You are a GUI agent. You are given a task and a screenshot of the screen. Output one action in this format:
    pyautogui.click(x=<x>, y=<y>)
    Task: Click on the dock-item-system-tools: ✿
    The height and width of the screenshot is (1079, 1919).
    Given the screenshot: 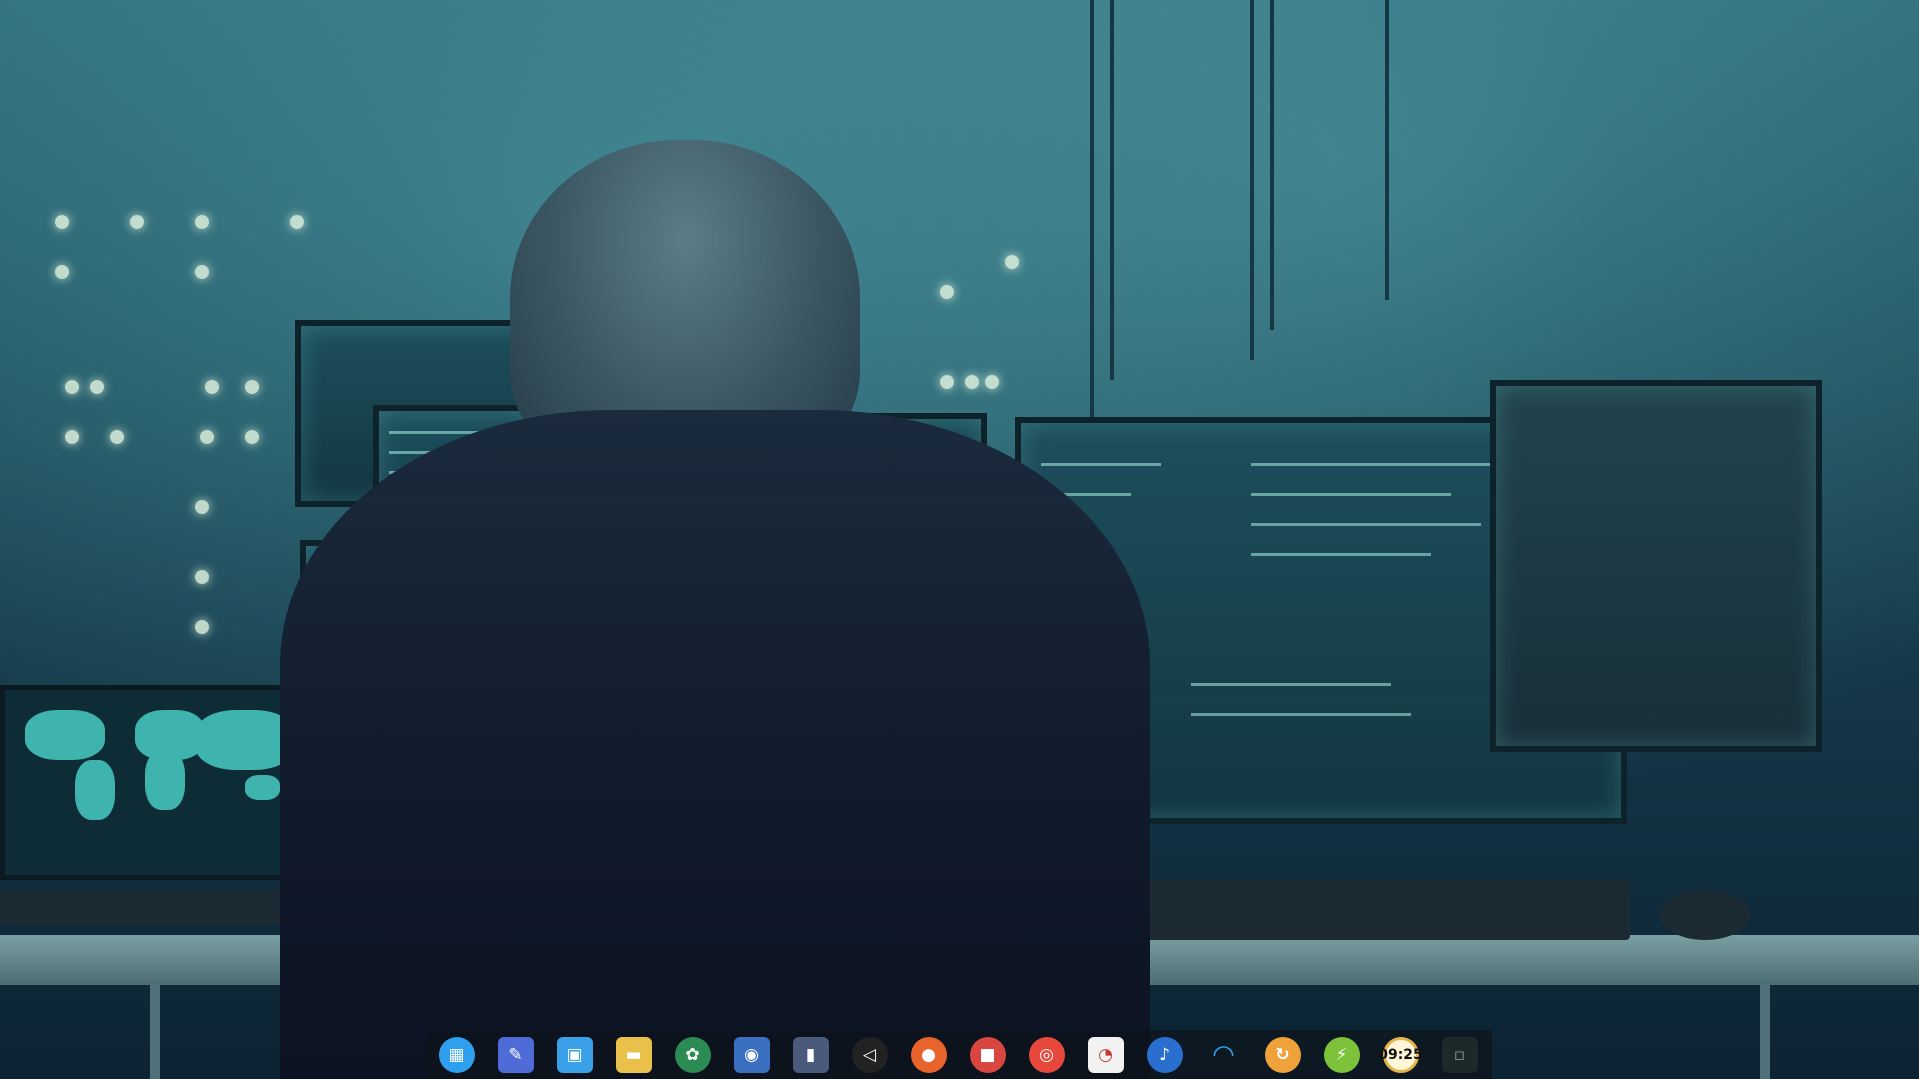 What is the action you would take?
    pyautogui.click(x=692, y=1054)
    